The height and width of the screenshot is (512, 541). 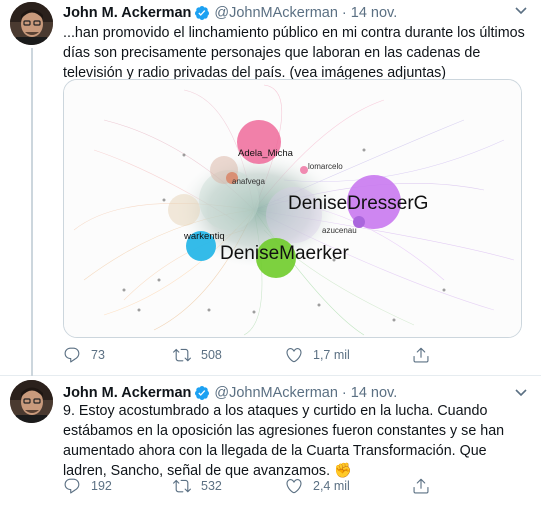 What do you see at coordinates (358, 203) in the screenshot?
I see `node-label-dresser: DeniseDresserG` at bounding box center [358, 203].